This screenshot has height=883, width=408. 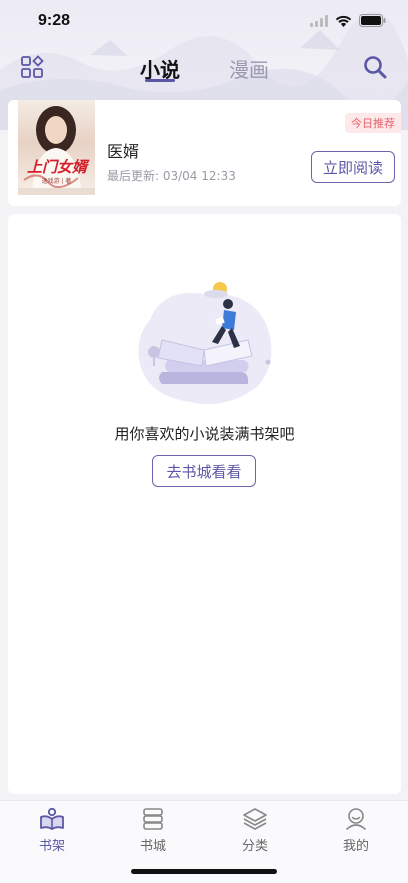 What do you see at coordinates (254, 846) in the screenshot?
I see `tabbar-label-category: 分类` at bounding box center [254, 846].